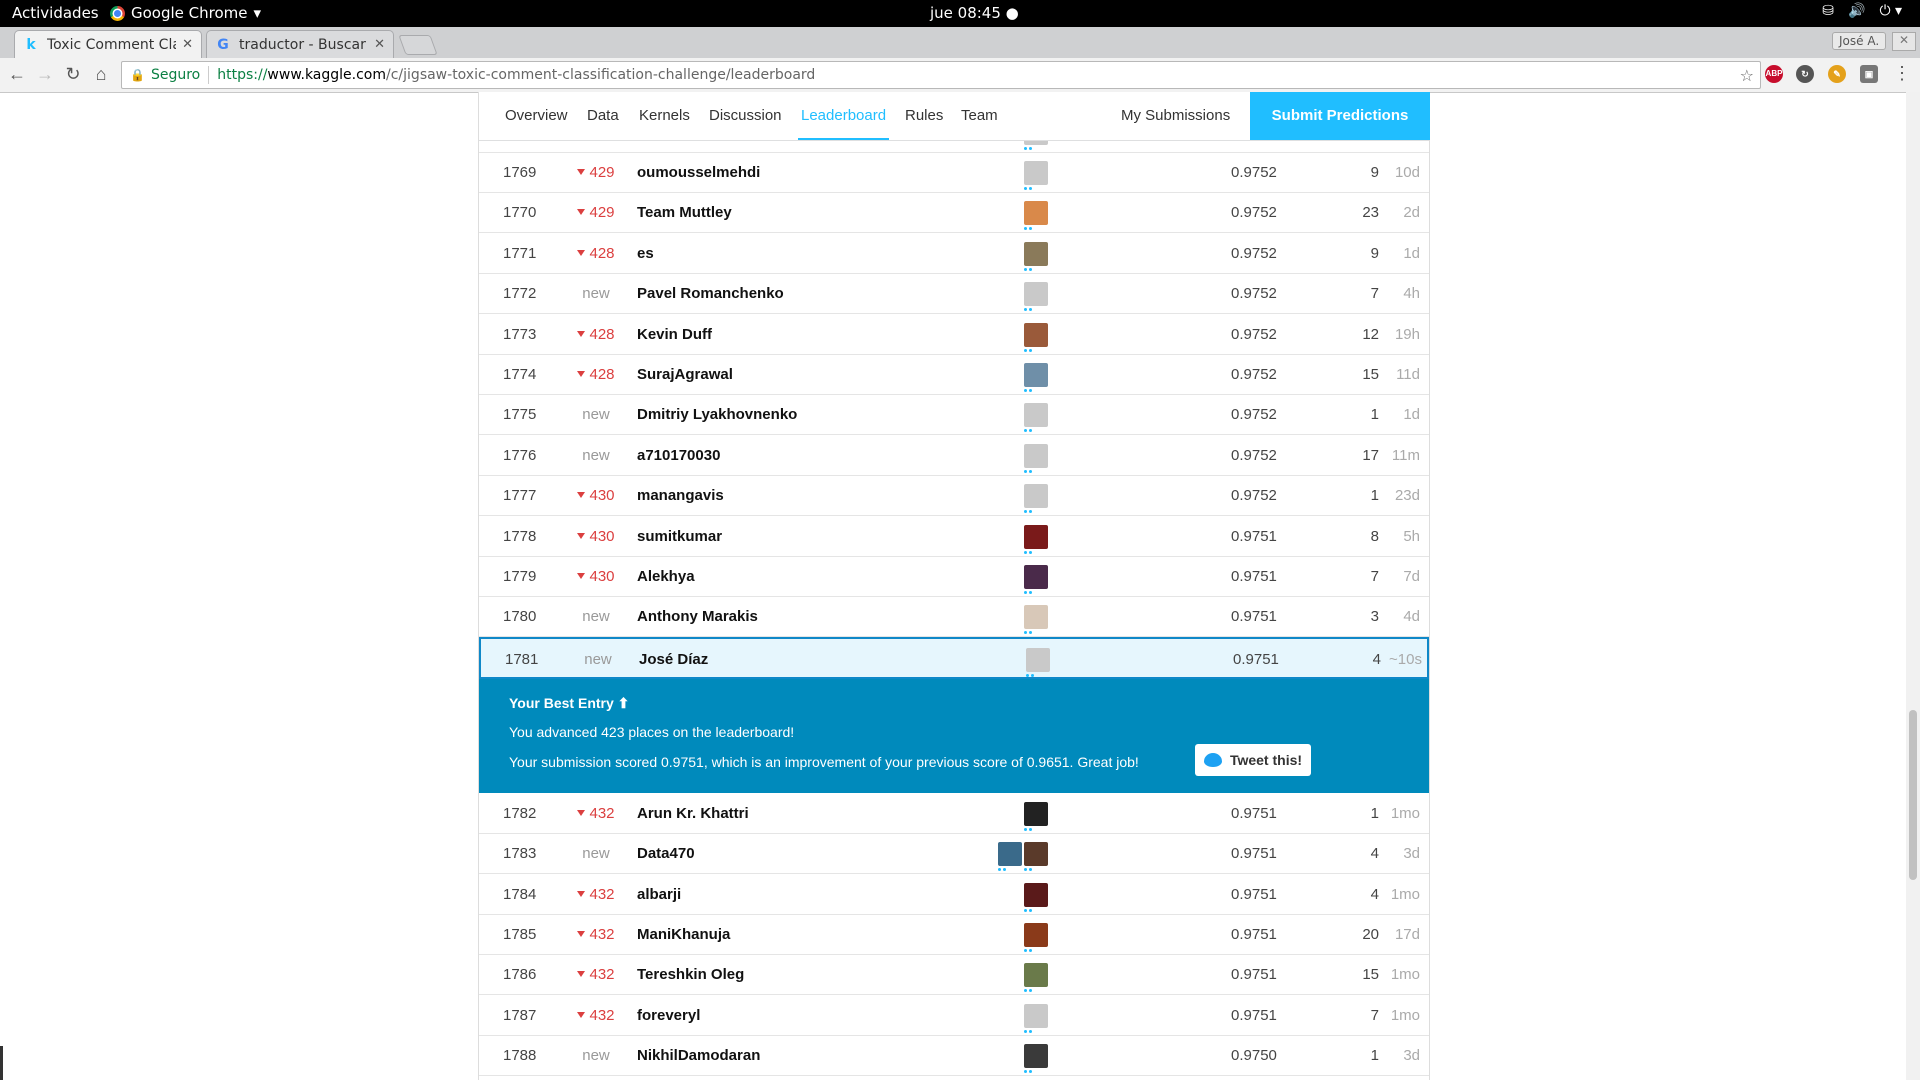 The image size is (1920, 1080). I want to click on back-icon: ←, so click(17, 74).